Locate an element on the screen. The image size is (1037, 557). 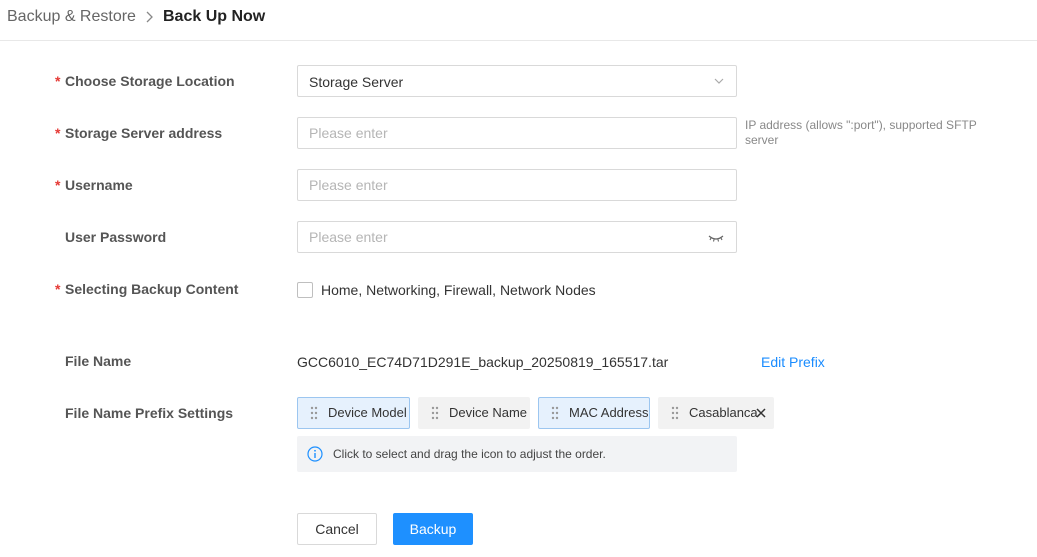
storage-location-label: Choose Storage Location is located at coordinates (150, 81).